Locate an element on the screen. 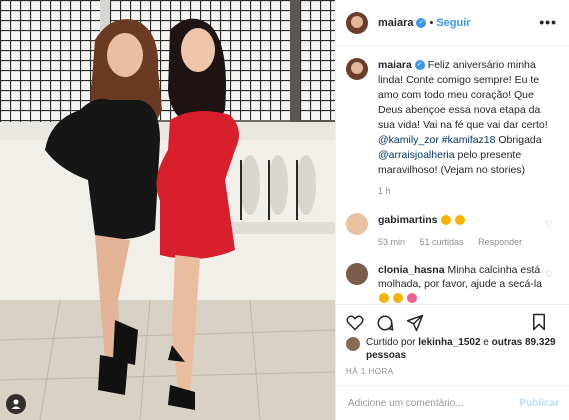 The width and height of the screenshot is (569, 420). mention-kamily: @kamily_zor is located at coordinates (408, 140).